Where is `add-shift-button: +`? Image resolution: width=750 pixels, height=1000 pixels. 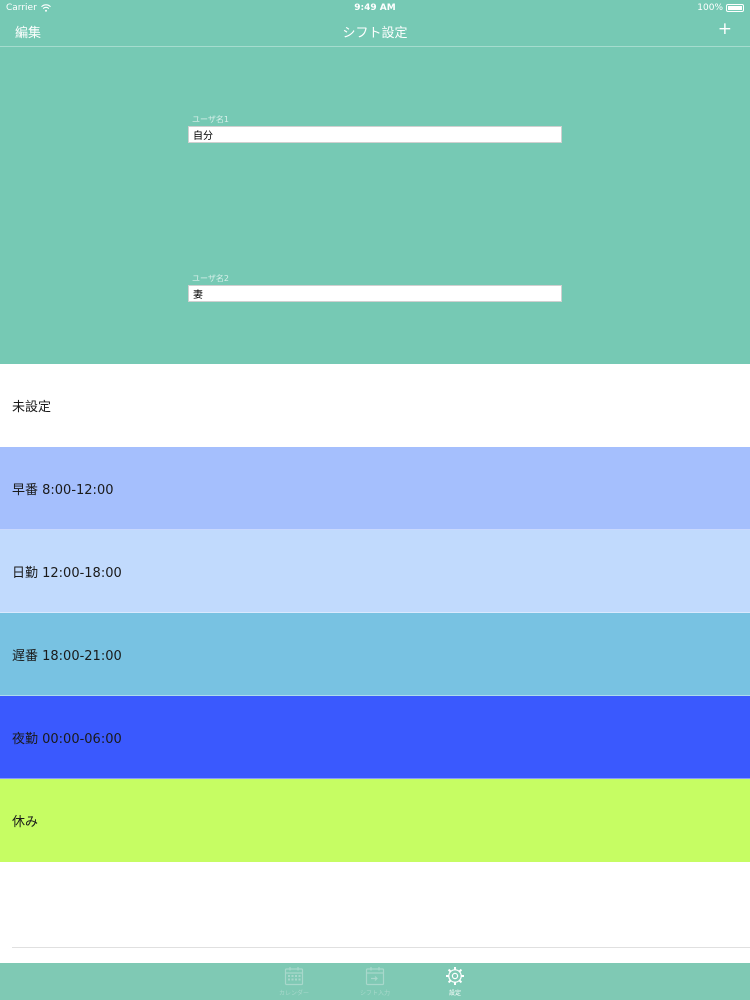
add-shift-button: + is located at coordinates (725, 29).